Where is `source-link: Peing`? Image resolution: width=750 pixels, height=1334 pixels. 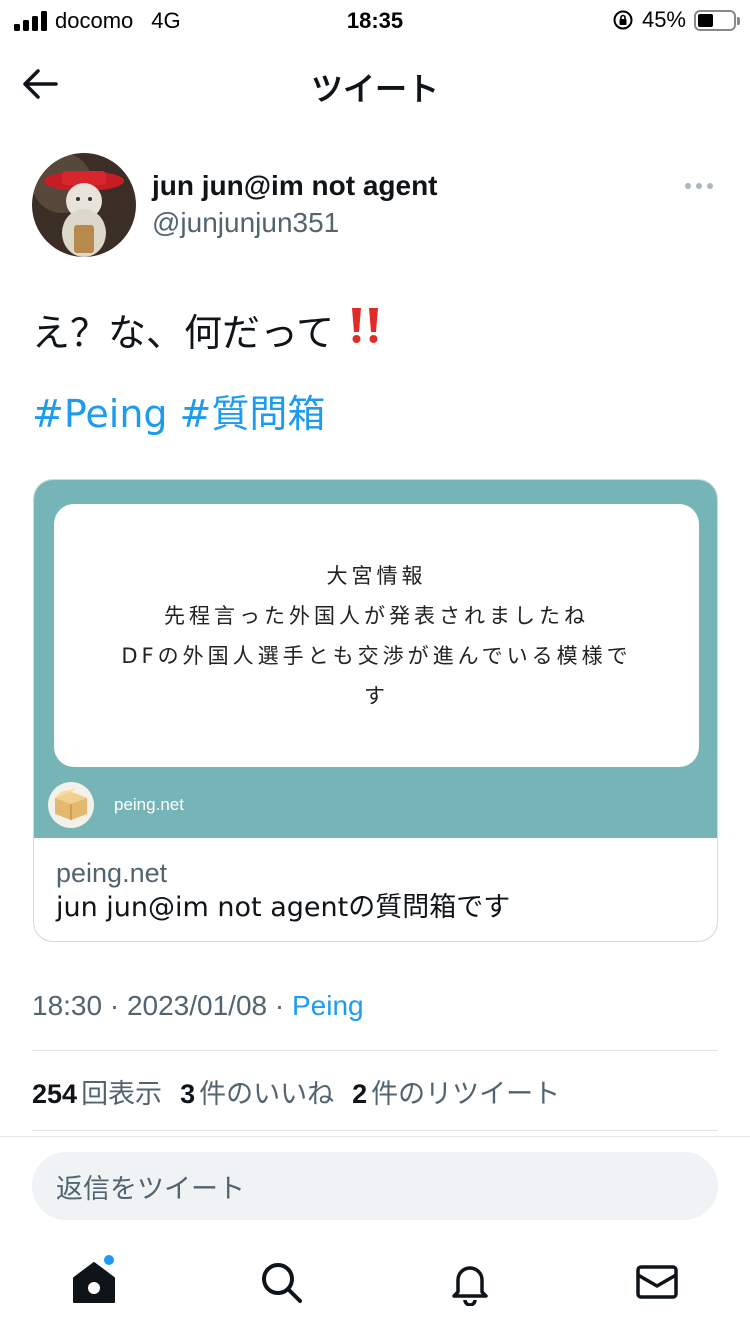
source-link: Peing is located at coordinates (328, 1005).